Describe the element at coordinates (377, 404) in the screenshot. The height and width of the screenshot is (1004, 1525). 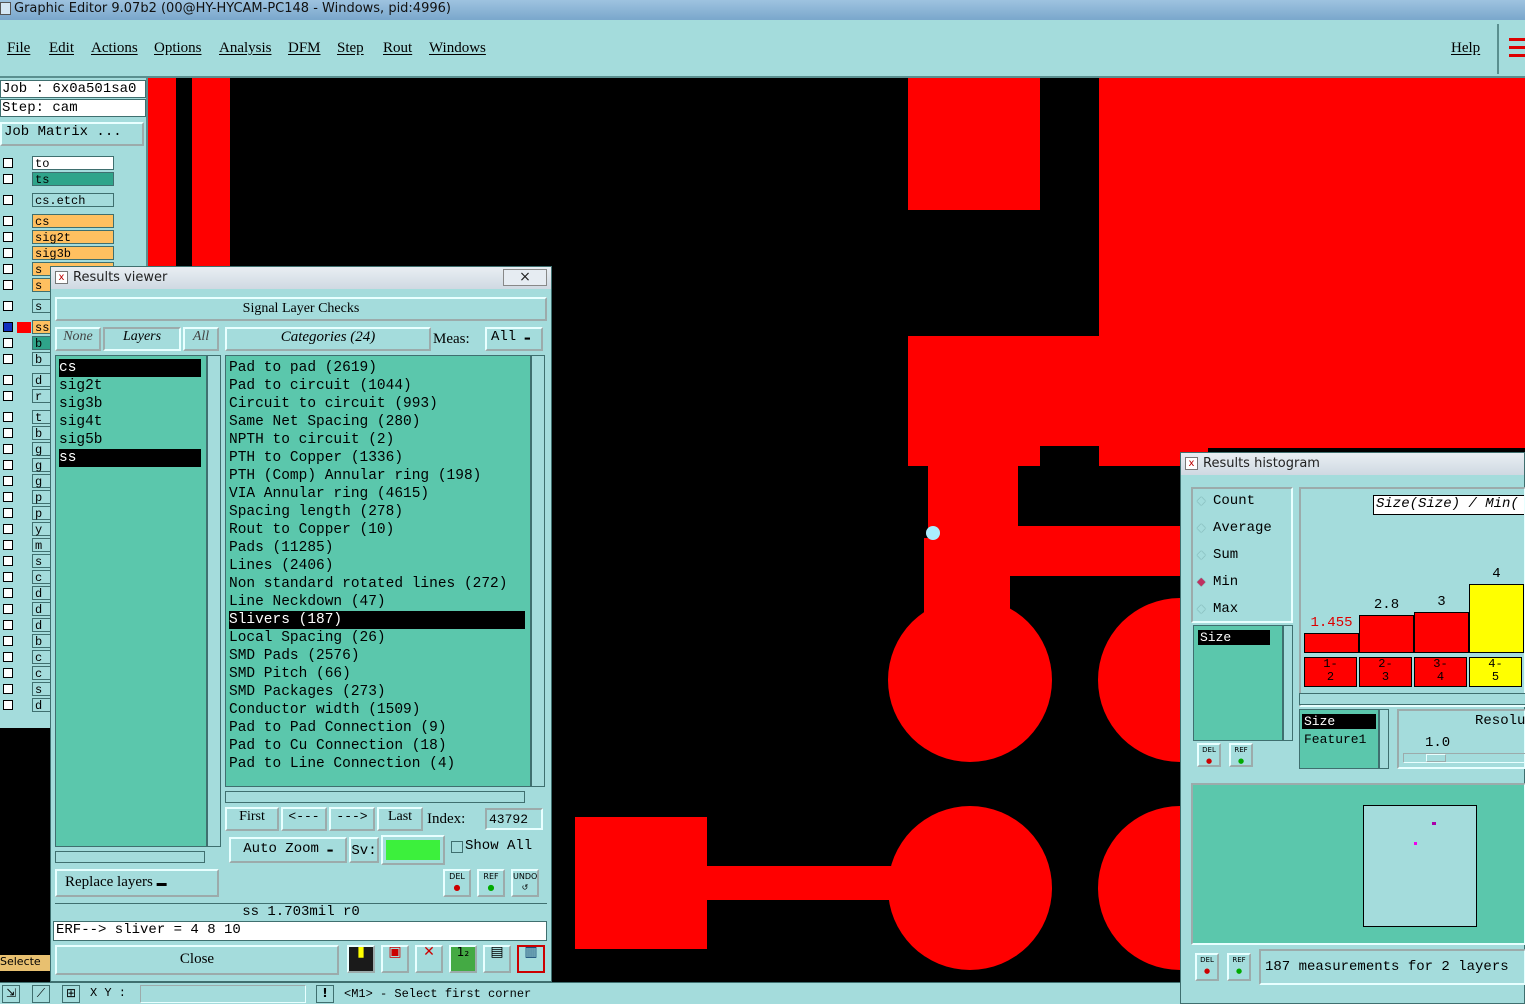
I see `category-item: Circuit to circuit (993)` at that location.